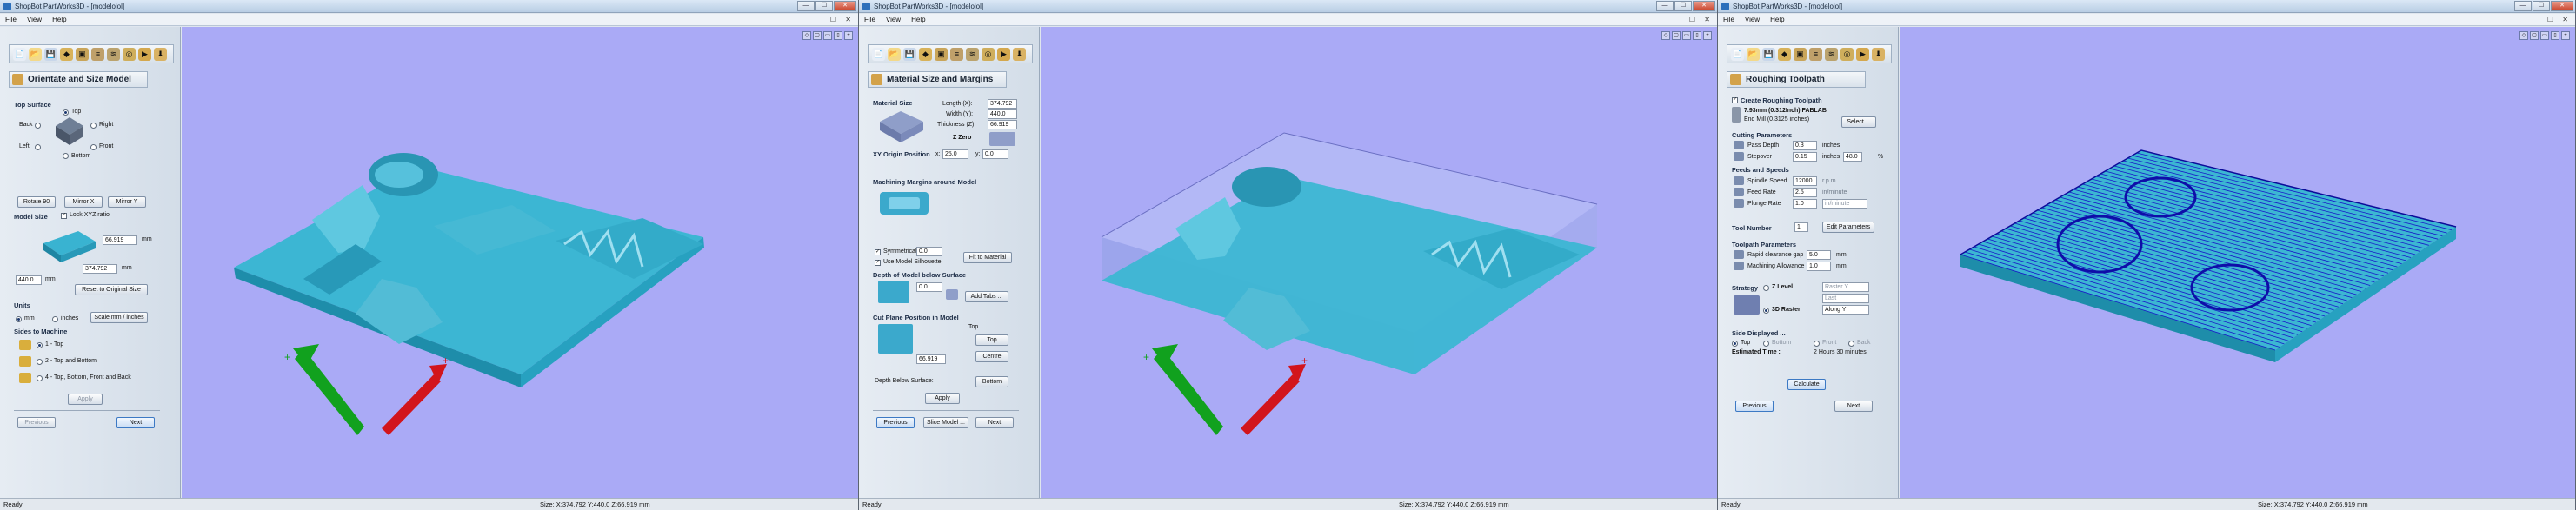  I want to click on spindle-input: 12000, so click(1805, 181).